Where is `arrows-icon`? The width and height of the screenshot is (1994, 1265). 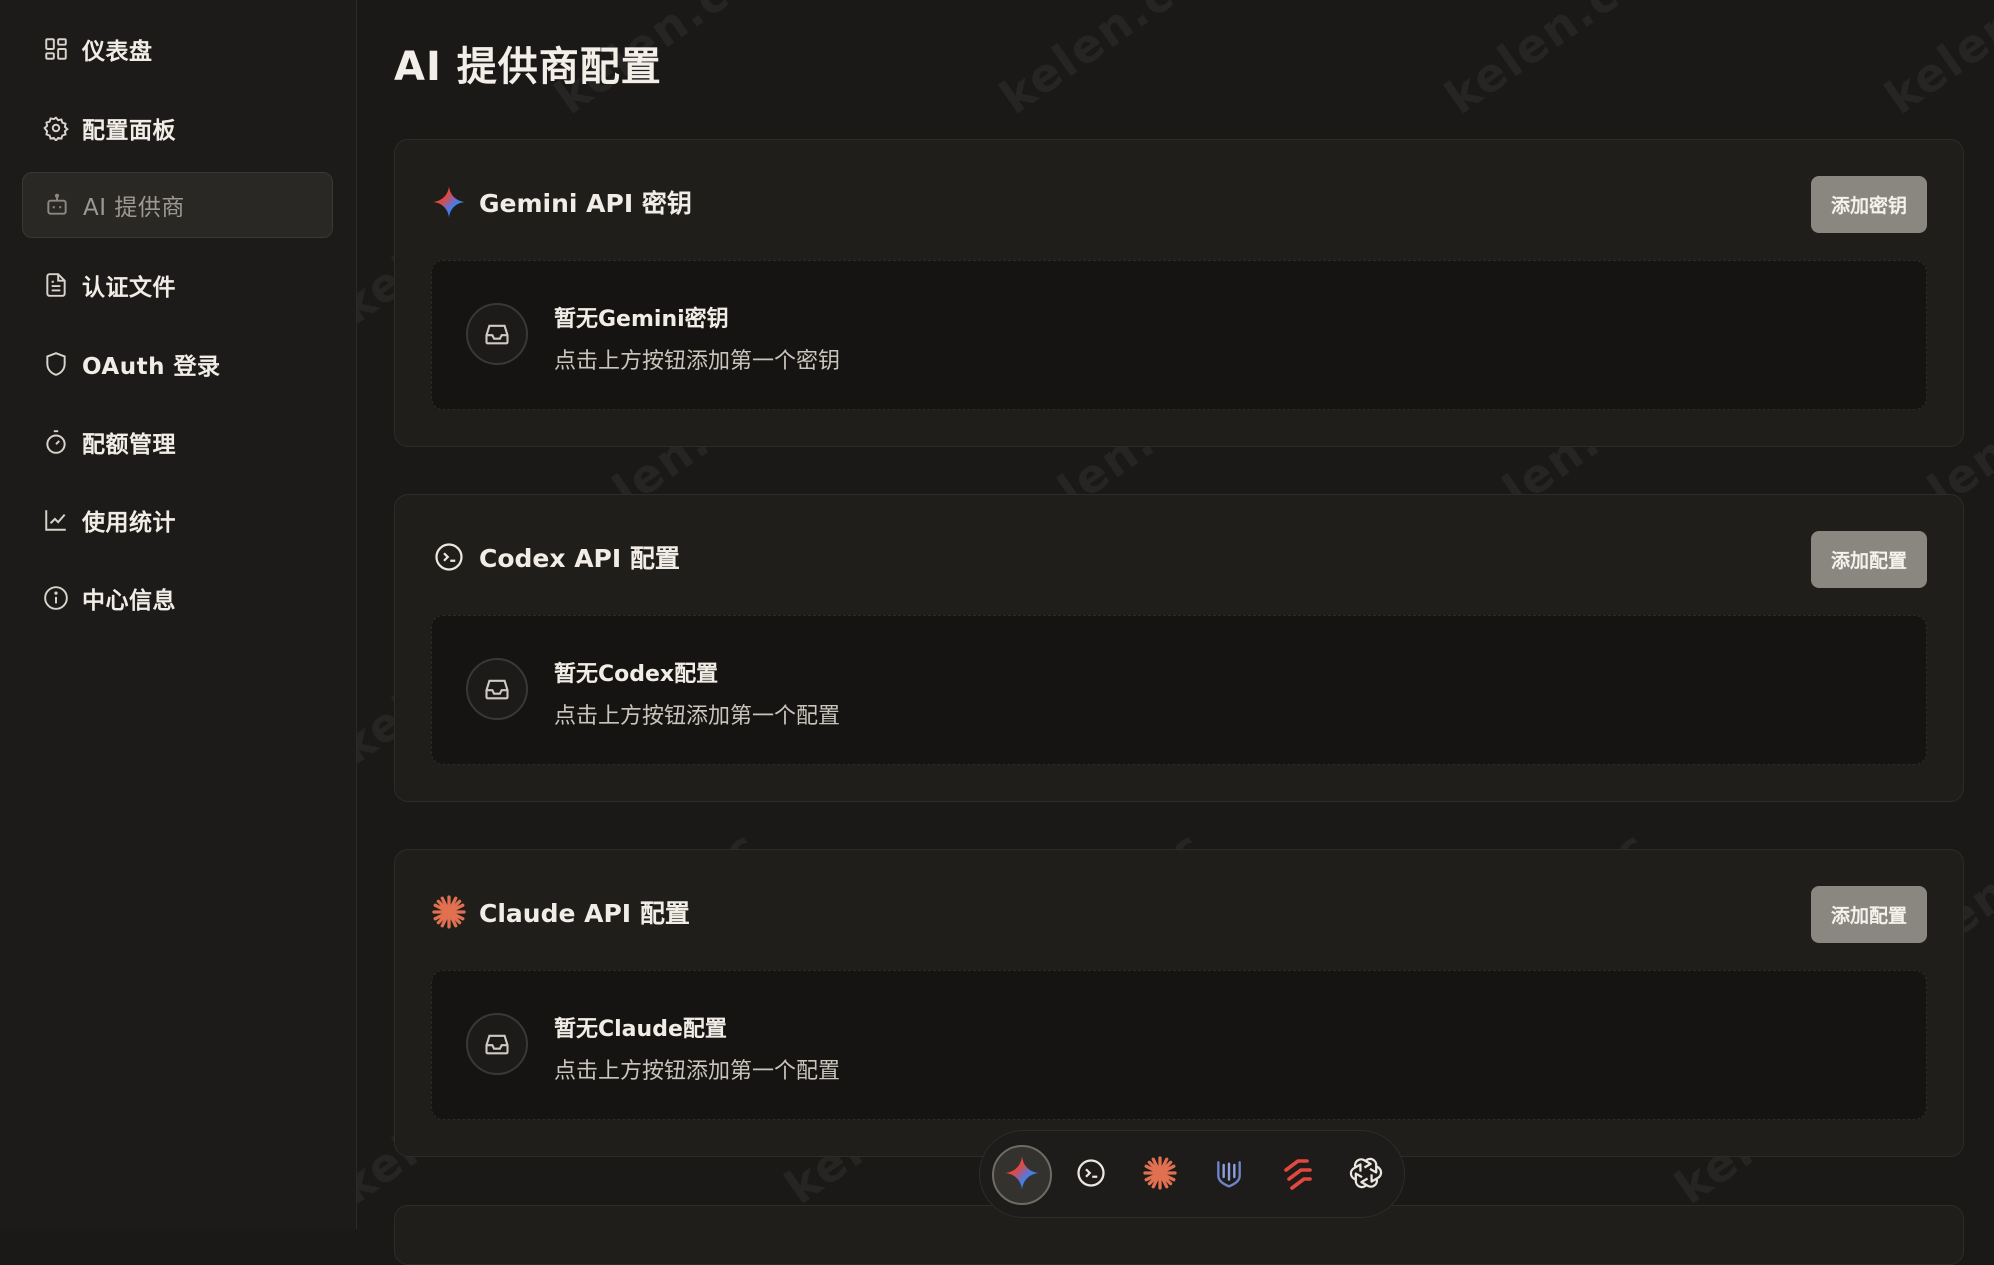
arrows-icon is located at coordinates (1298, 1175).